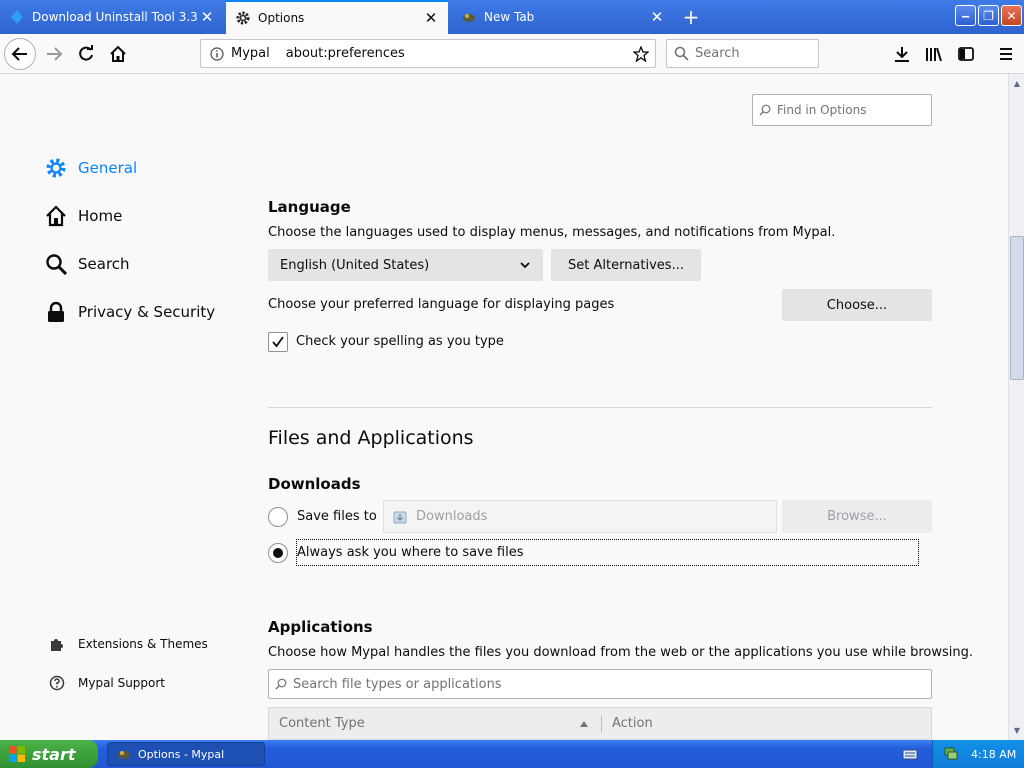  I want to click on category-search: Search, so click(87, 264).